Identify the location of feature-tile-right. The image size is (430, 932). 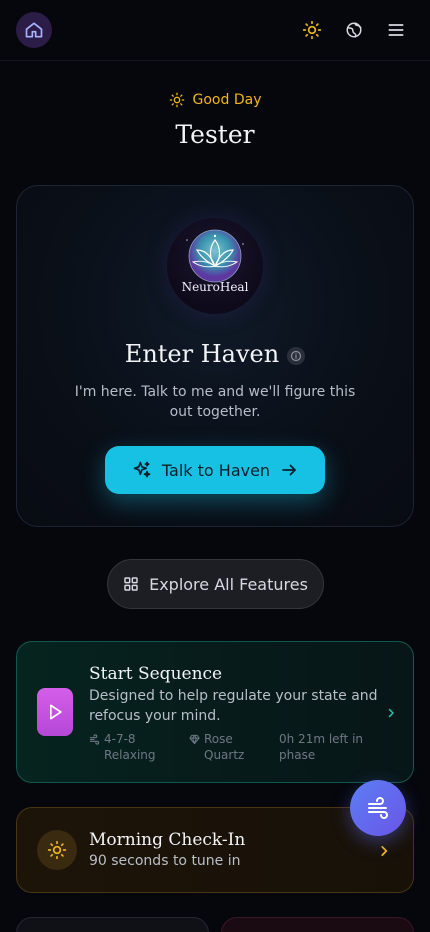
(317, 924).